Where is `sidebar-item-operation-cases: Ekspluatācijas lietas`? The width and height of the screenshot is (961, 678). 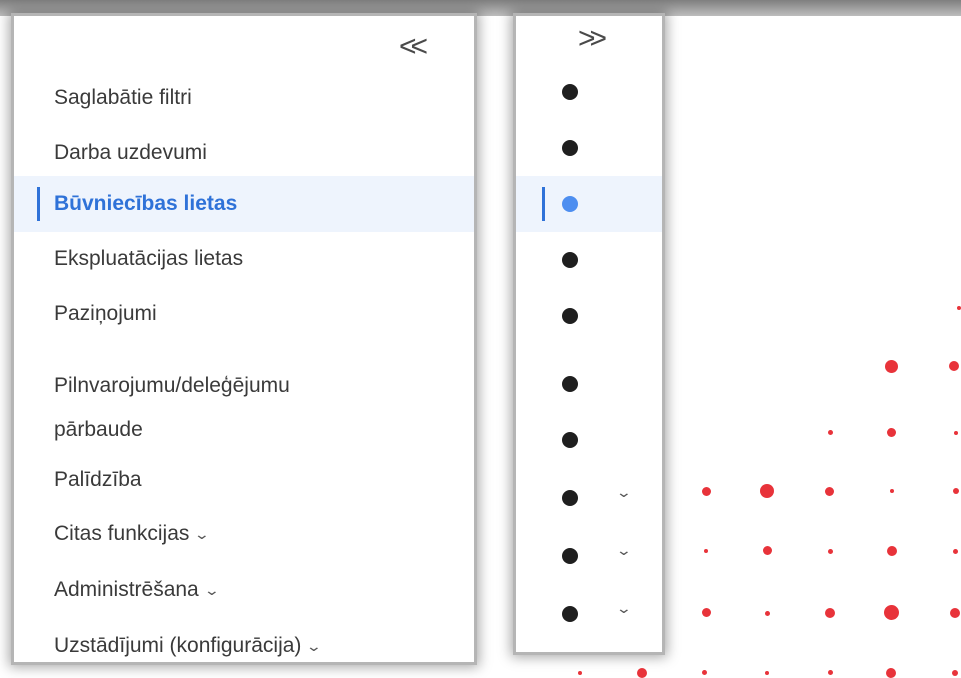 sidebar-item-operation-cases: Ekspluatācijas lietas is located at coordinates (244, 259).